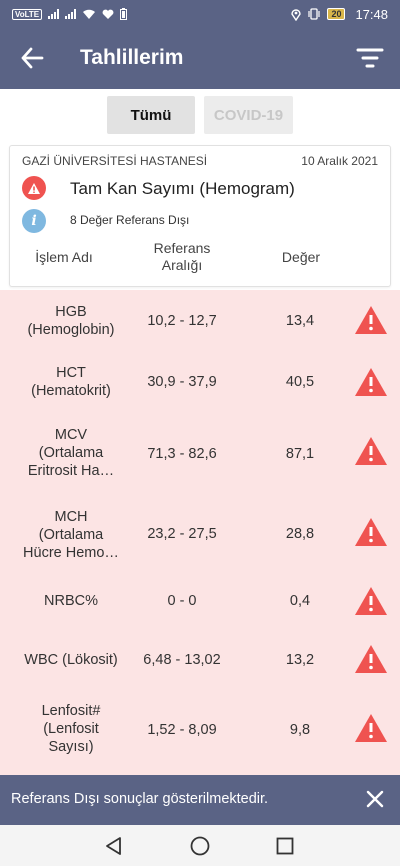 The width and height of the screenshot is (400, 866). What do you see at coordinates (200, 58) in the screenshot?
I see `app-bar: Tahlillerim` at bounding box center [200, 58].